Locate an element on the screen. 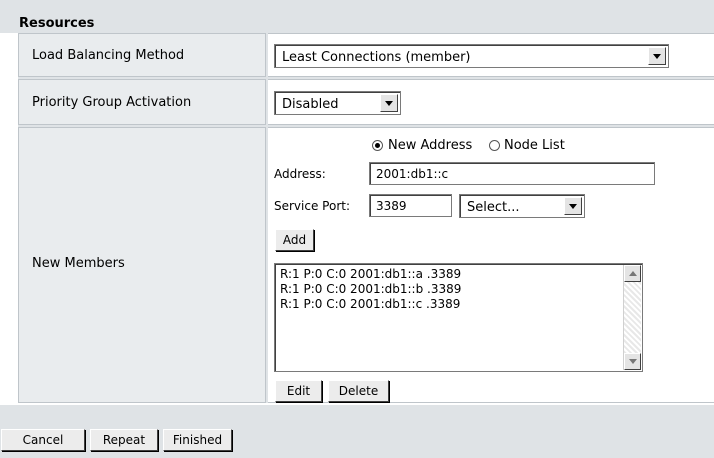 The height and width of the screenshot is (458, 714). list-item: R:1 P:0 C:0 2001:db1::c .3389 is located at coordinates (458, 304).